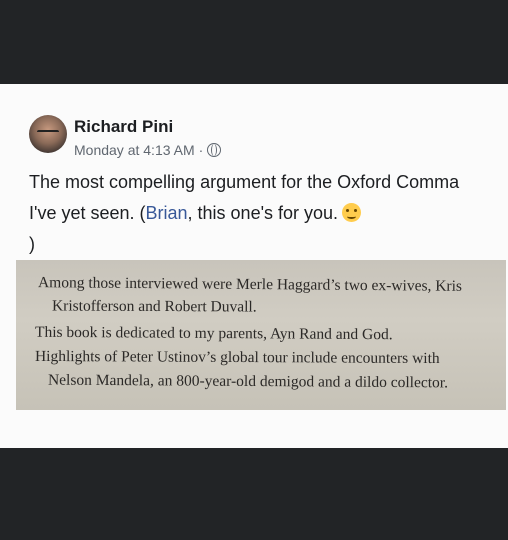 This screenshot has width=508, height=540. I want to click on post-text-end: , this one's for you., so click(263, 213).